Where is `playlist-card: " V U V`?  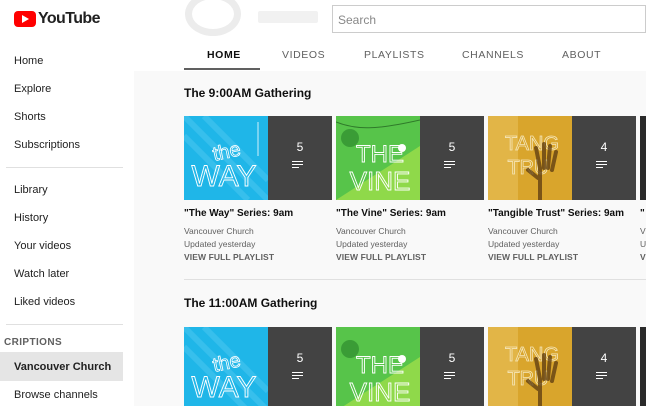 playlist-card: " V U V is located at coordinates (643, 189).